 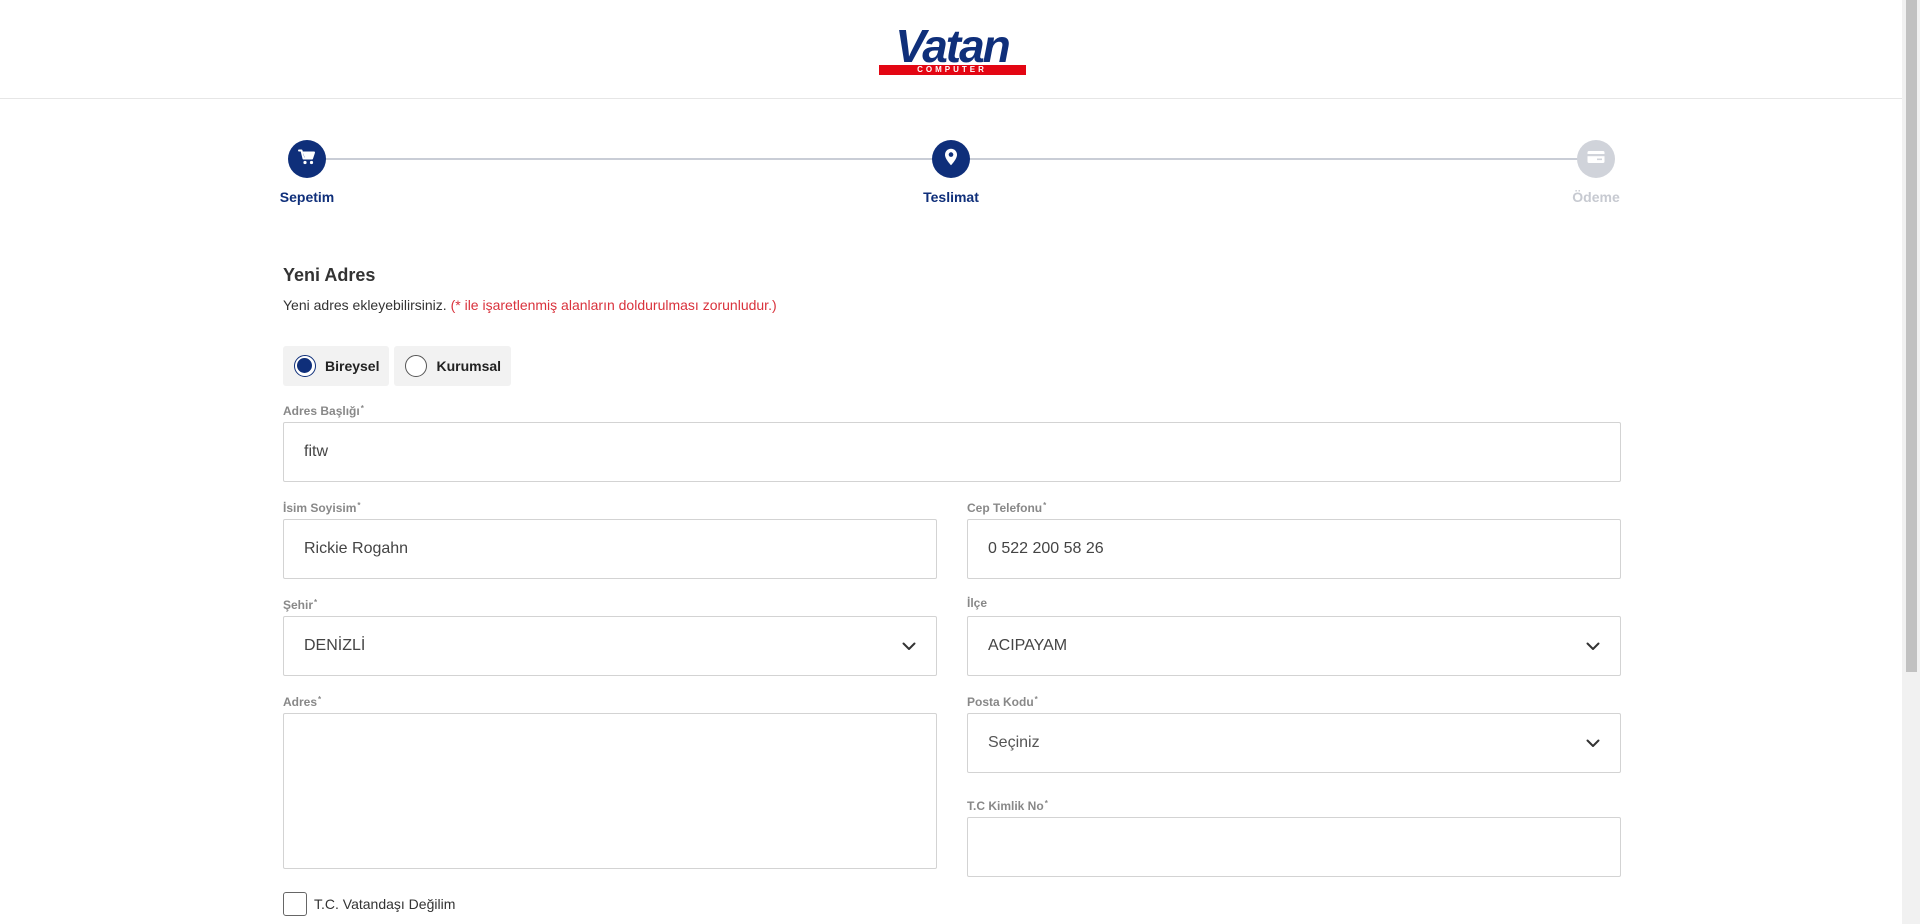 What do you see at coordinates (416, 366) in the screenshot?
I see `radio-kurumsal` at bounding box center [416, 366].